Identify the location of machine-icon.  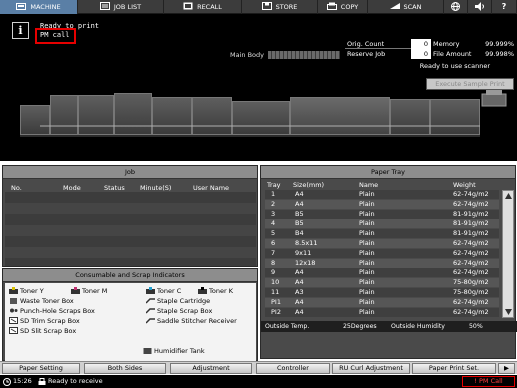
(21, 5).